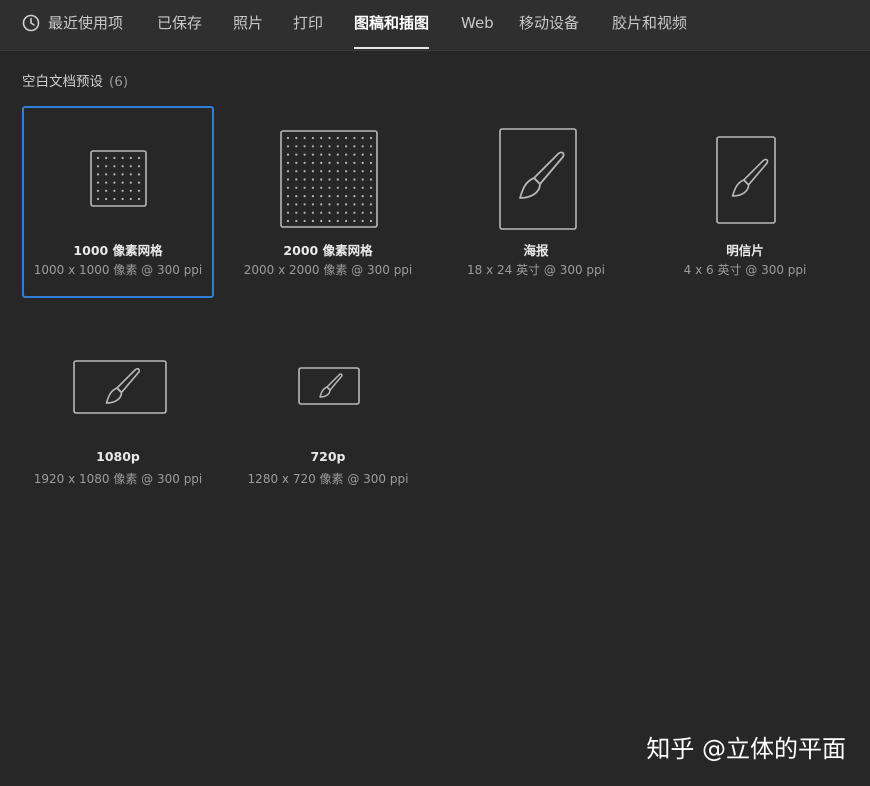  What do you see at coordinates (118, 270) in the screenshot?
I see `preset-dims: 1000 x 1000 像素 @ 300 ppi` at bounding box center [118, 270].